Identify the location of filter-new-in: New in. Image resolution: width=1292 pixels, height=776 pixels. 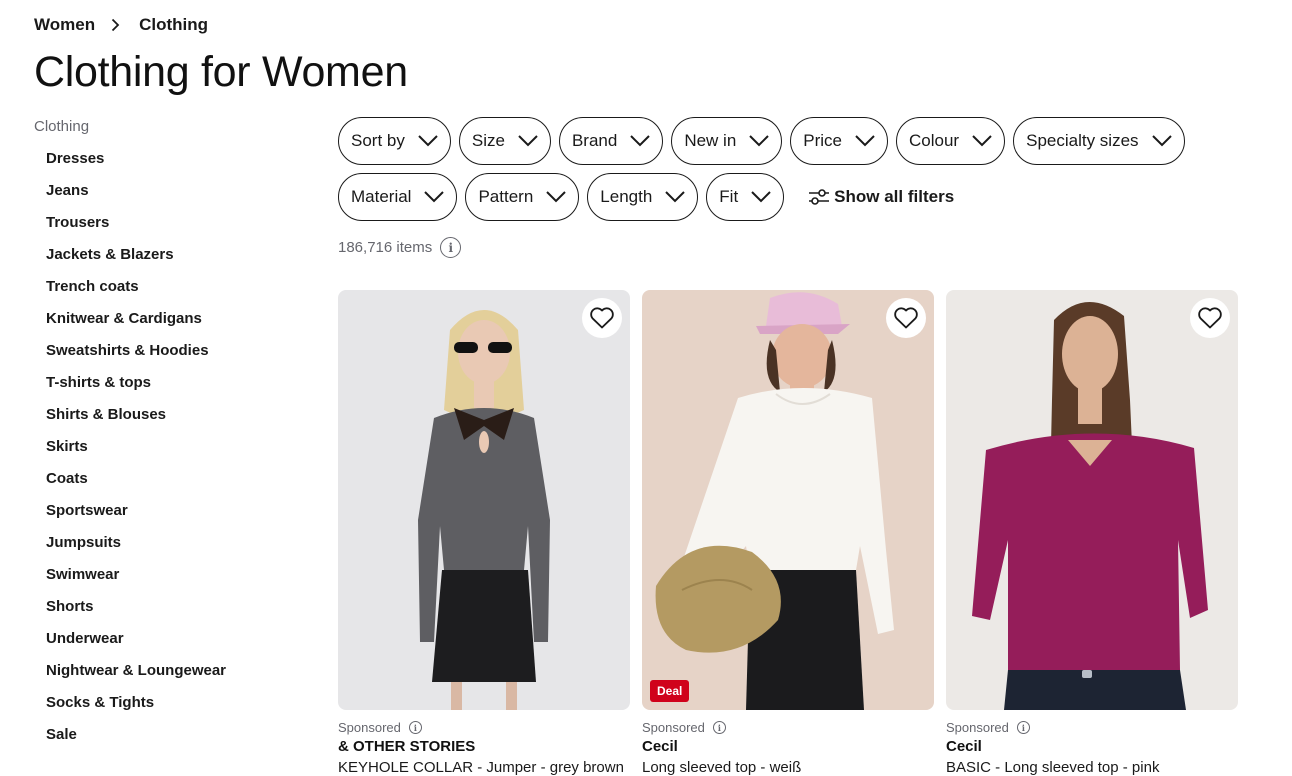
(727, 141).